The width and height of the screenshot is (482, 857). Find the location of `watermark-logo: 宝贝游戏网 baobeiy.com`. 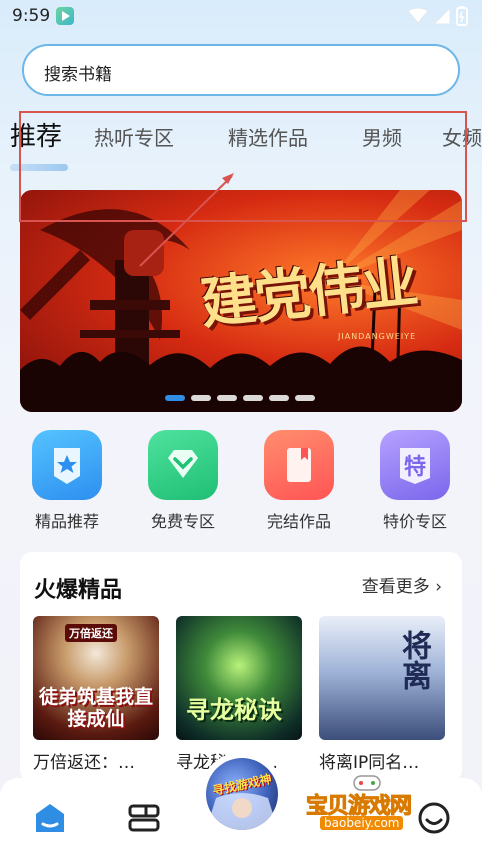

watermark-logo: 宝贝游戏网 baobeiy.com is located at coordinates (364, 805).